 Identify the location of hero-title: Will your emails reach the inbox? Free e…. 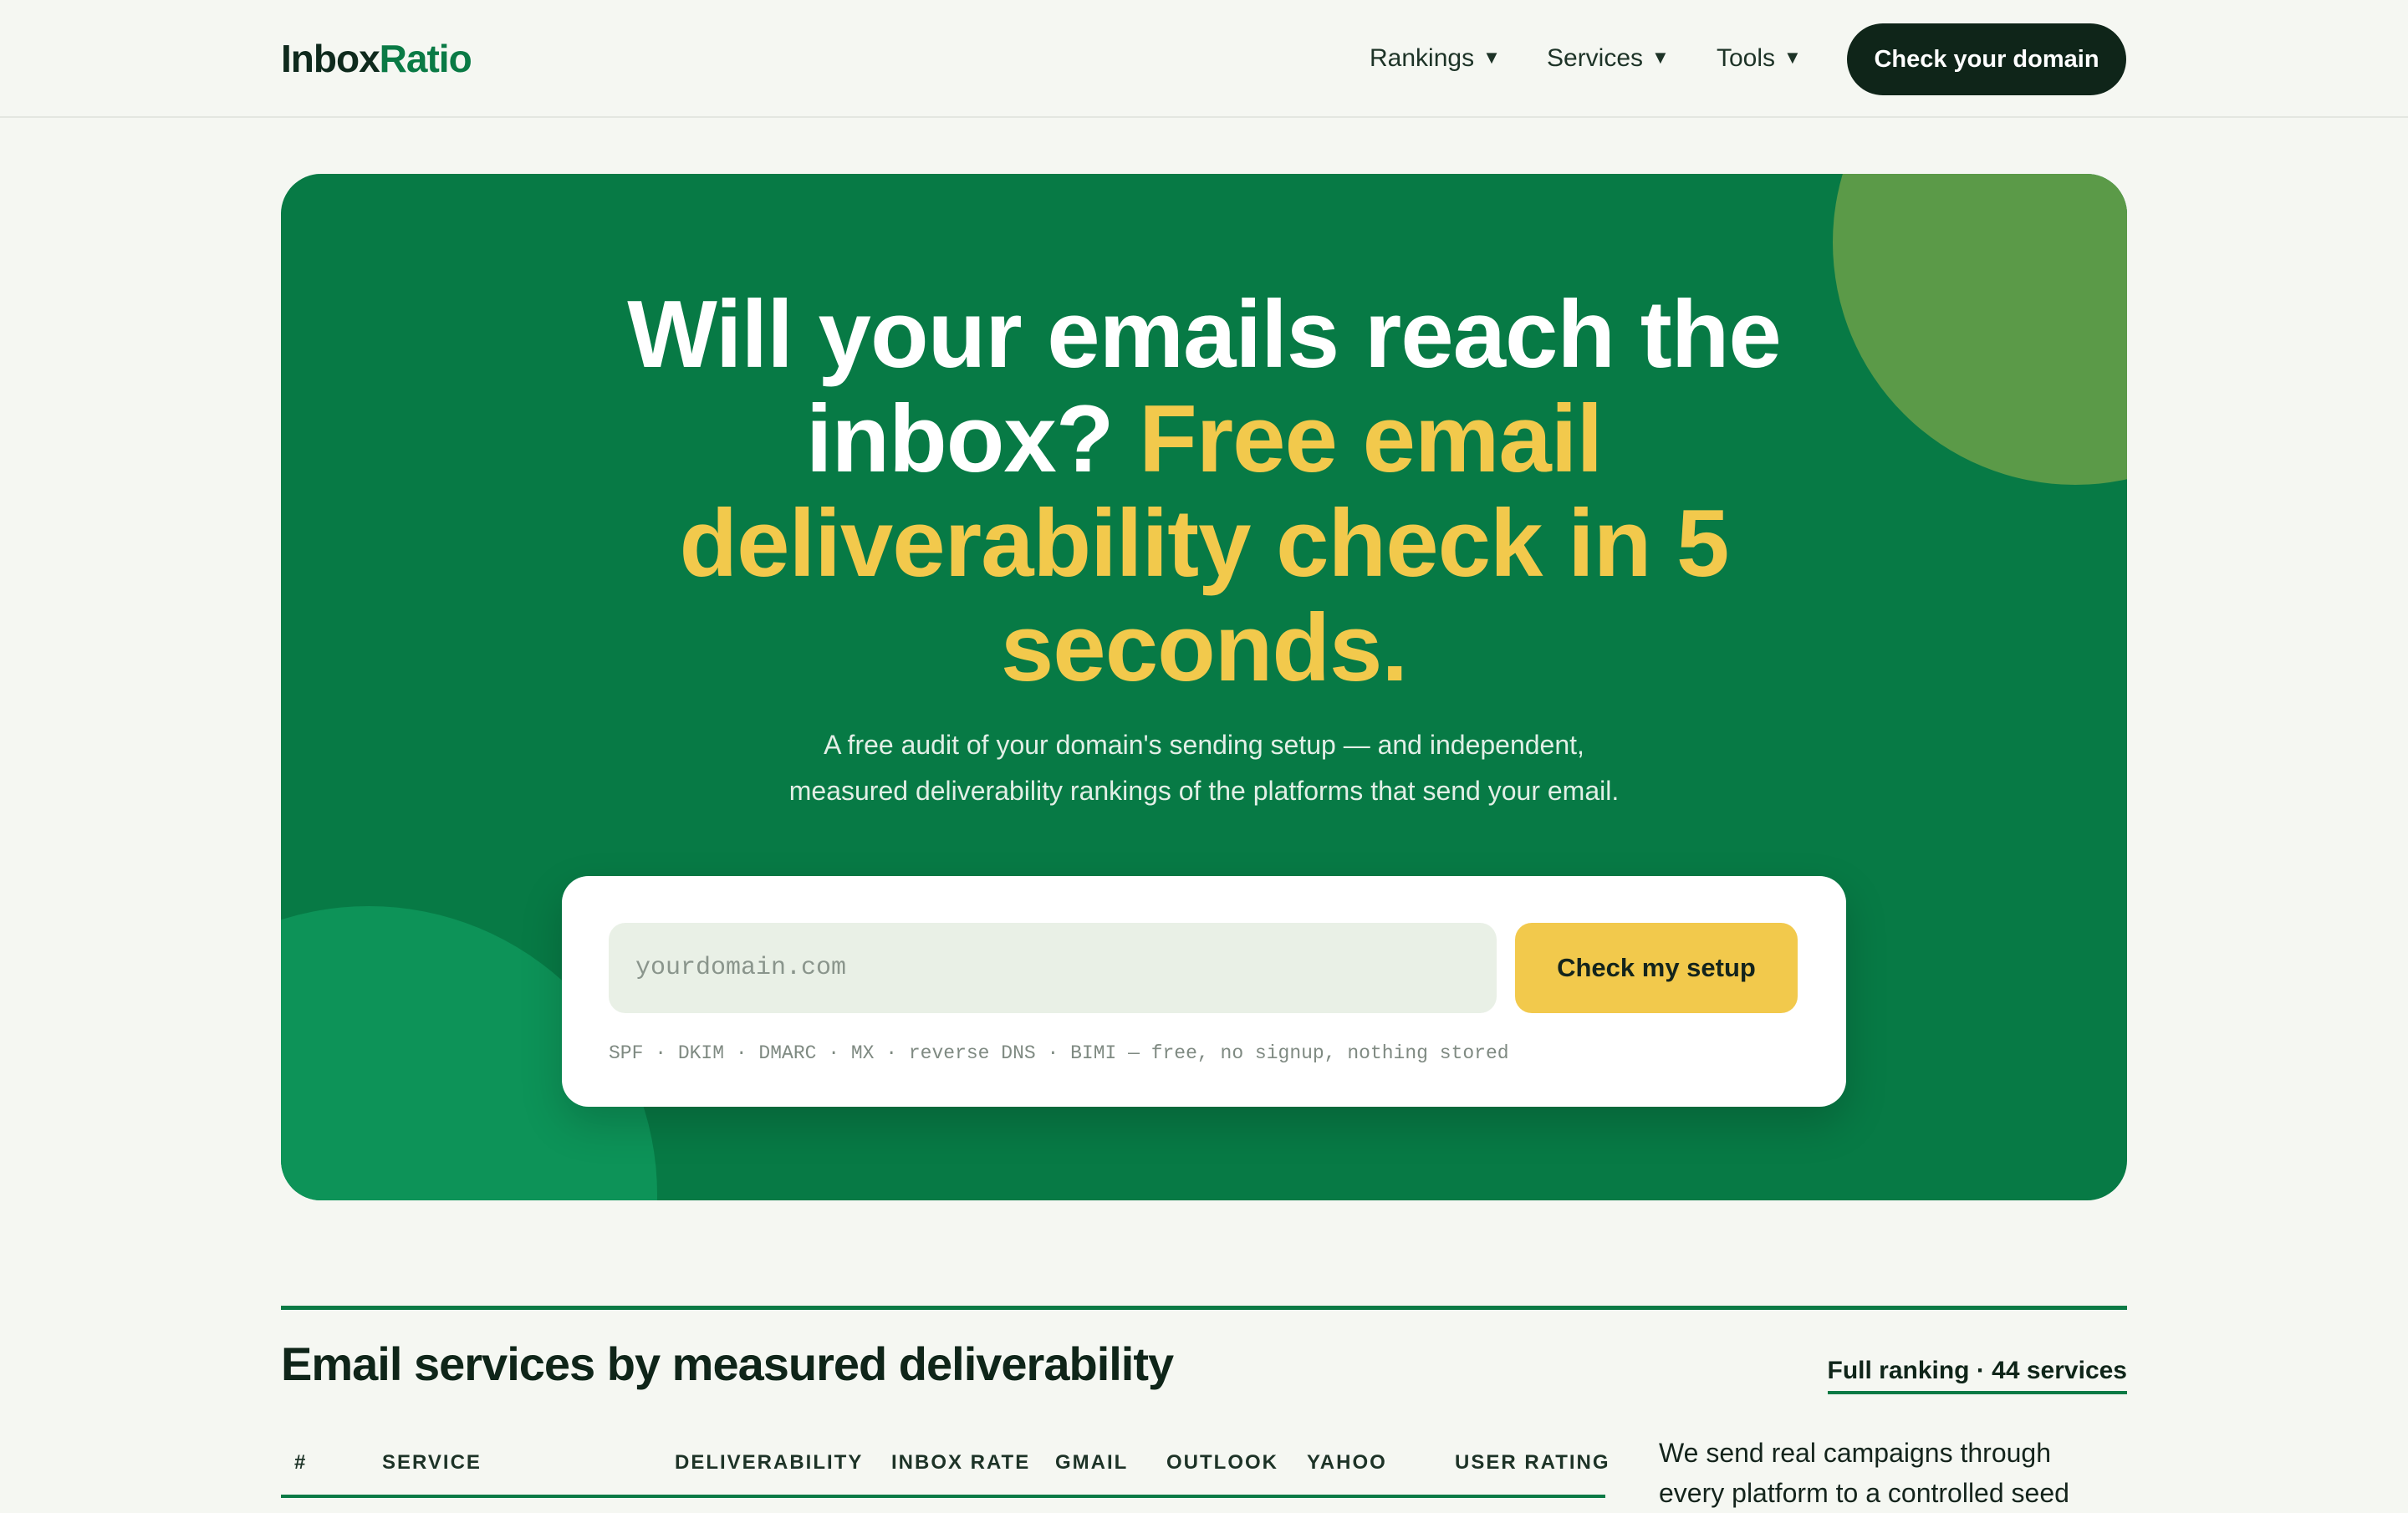
(1204, 492).